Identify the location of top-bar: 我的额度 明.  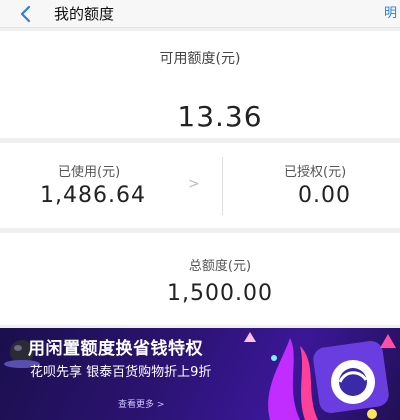
(200, 14).